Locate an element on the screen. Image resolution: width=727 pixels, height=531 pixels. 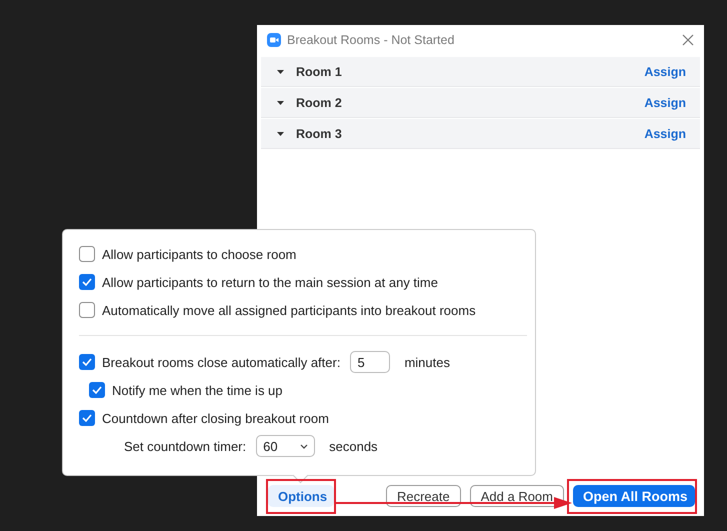
unit-label: seconds is located at coordinates (353, 446).